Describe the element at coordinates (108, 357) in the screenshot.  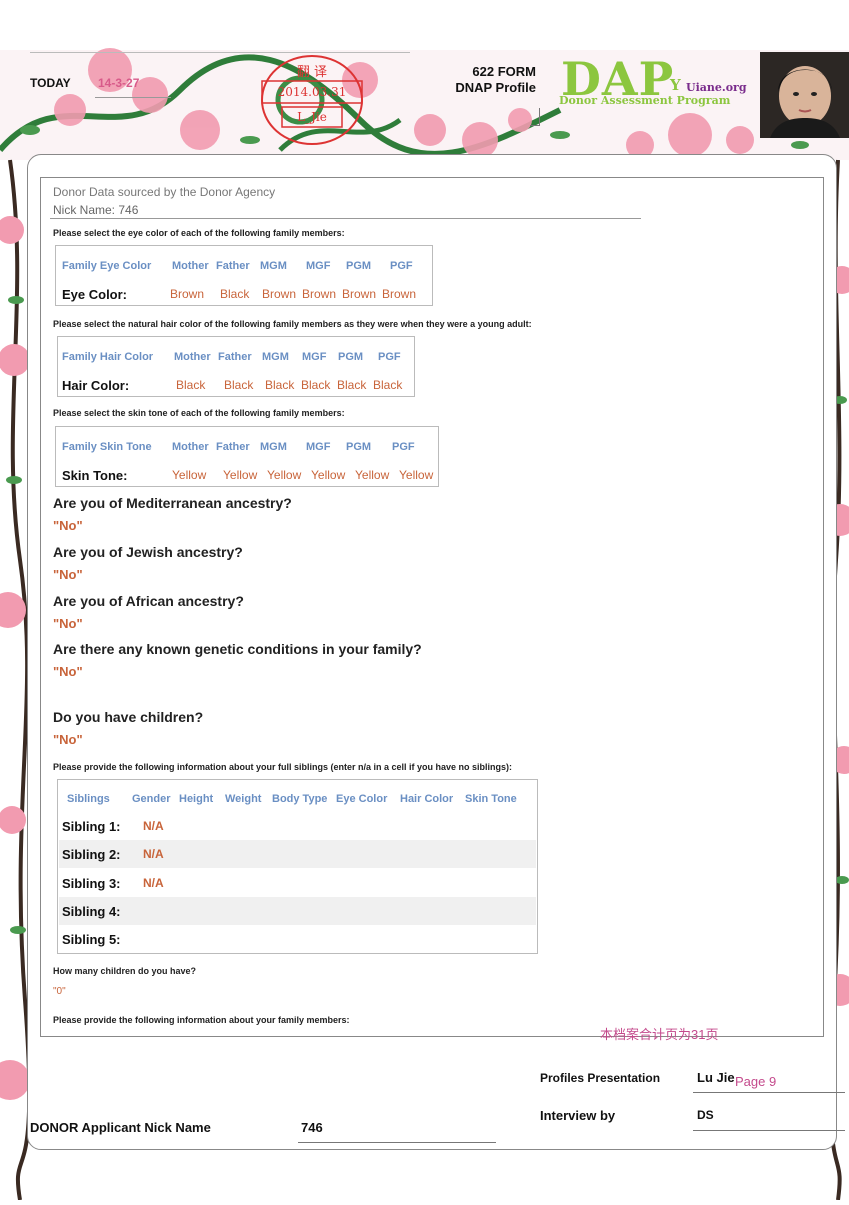
I see `hair-header-0: Family Hair Color` at that location.